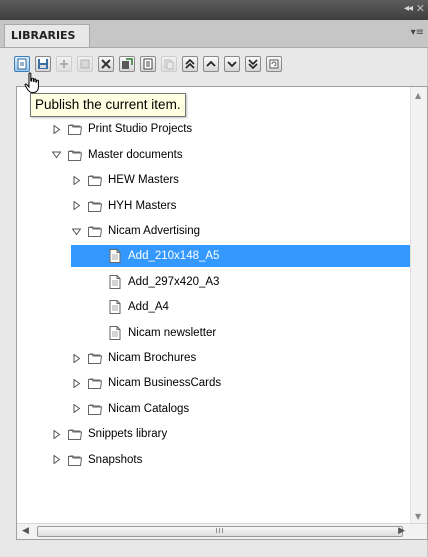  Describe the element at coordinates (128, 434) in the screenshot. I see `tree-item-label: Snippets library` at that location.